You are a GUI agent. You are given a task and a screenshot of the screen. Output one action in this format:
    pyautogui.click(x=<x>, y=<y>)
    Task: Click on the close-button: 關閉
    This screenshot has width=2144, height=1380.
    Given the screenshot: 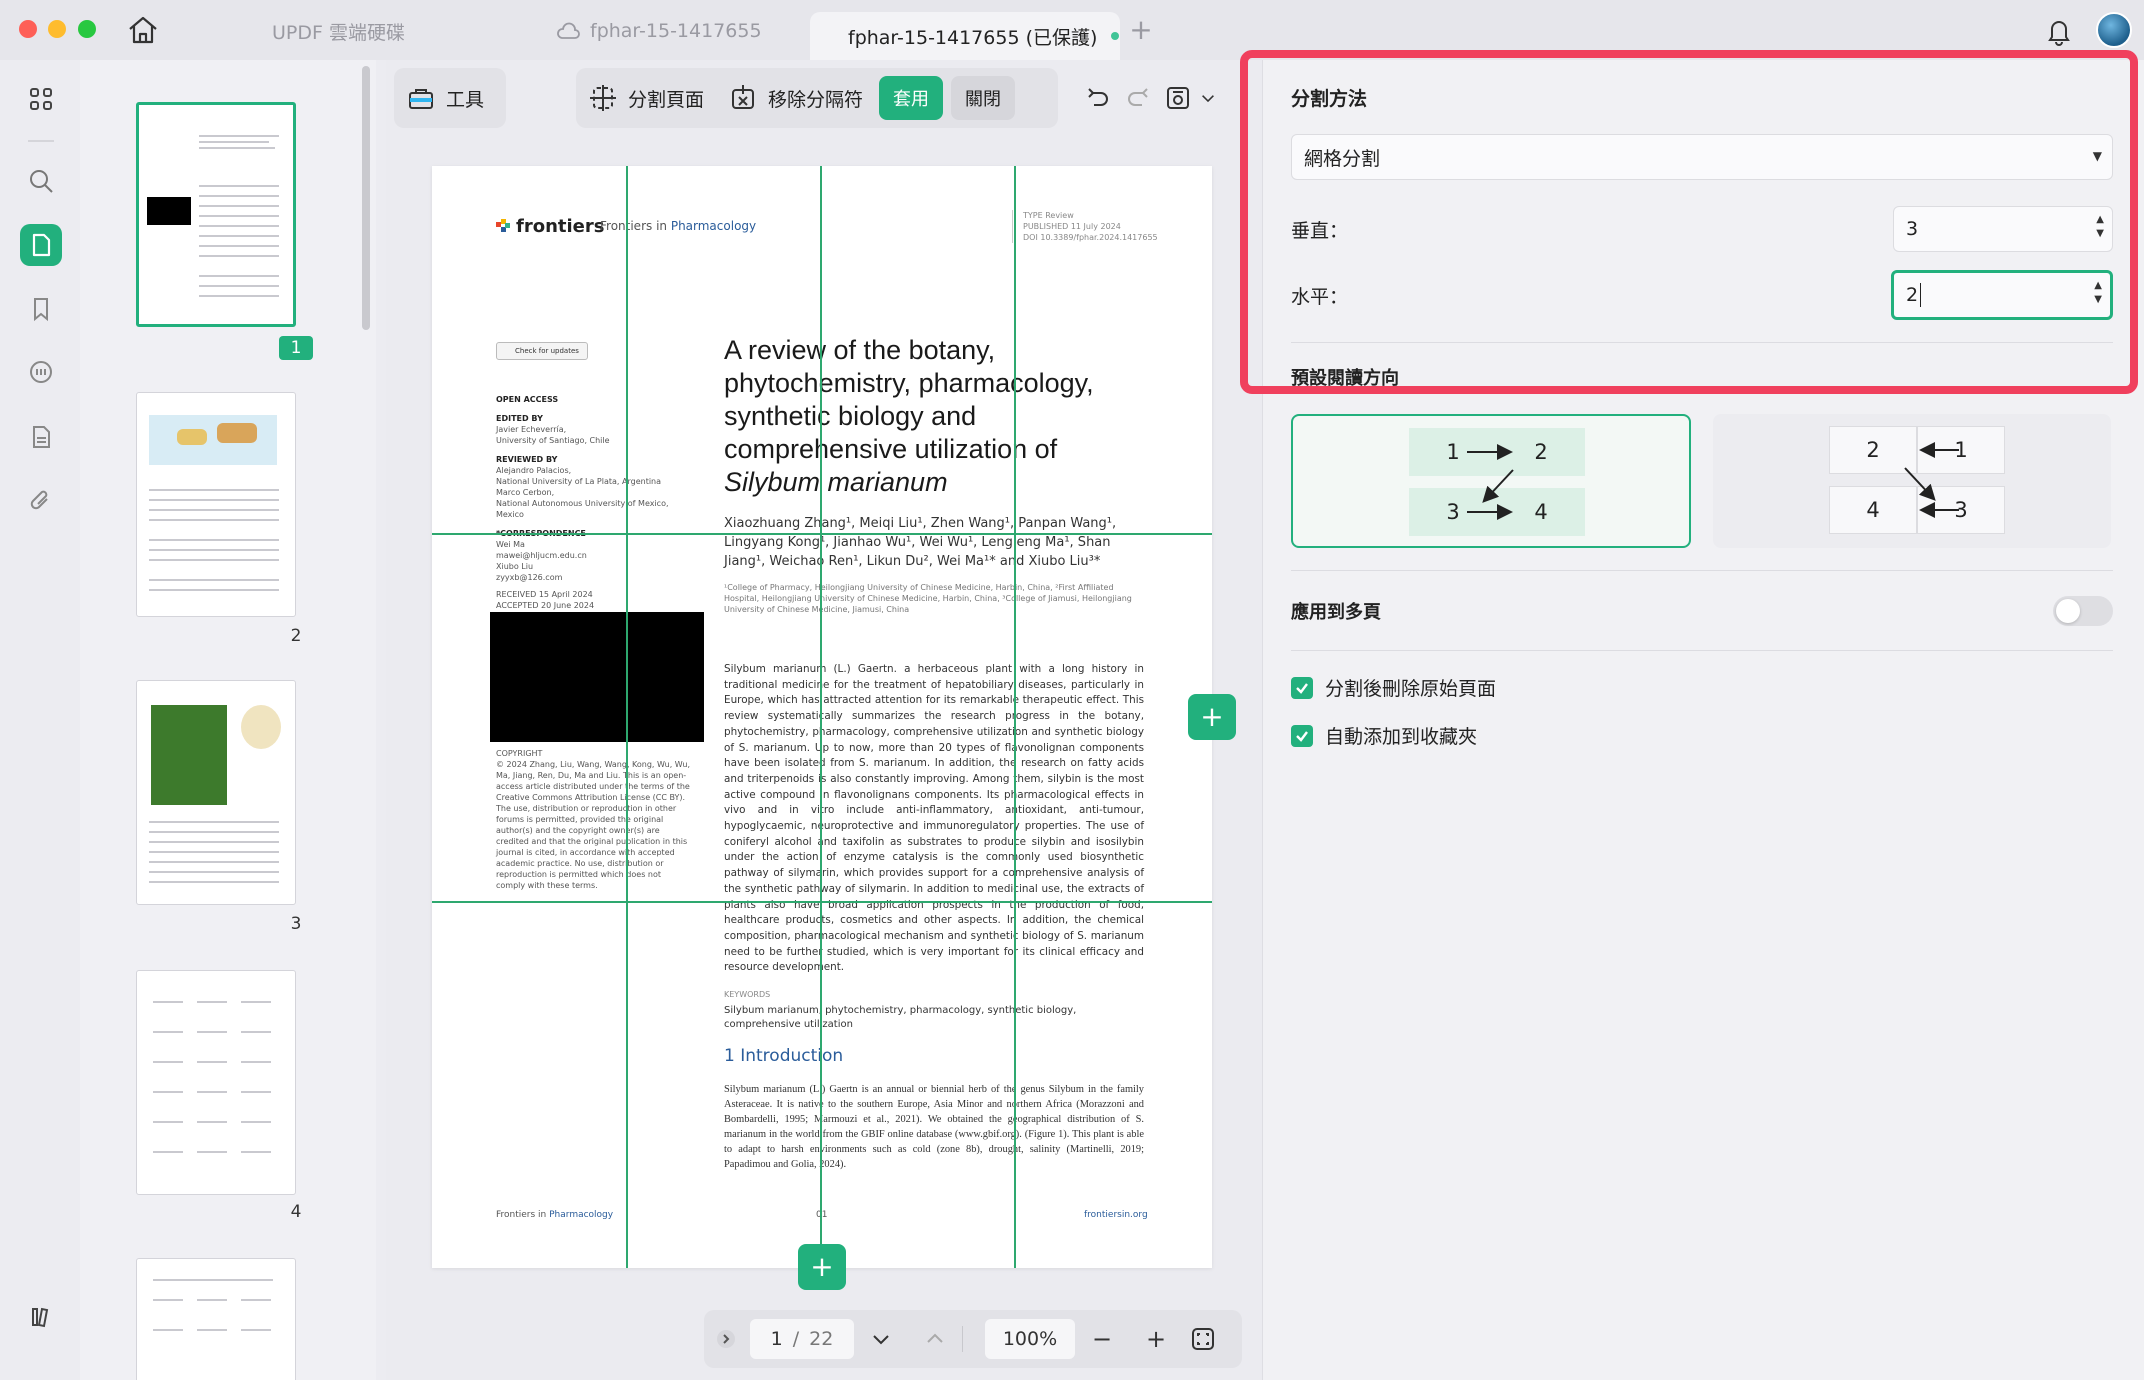 What is the action you would take?
    pyautogui.click(x=983, y=98)
    